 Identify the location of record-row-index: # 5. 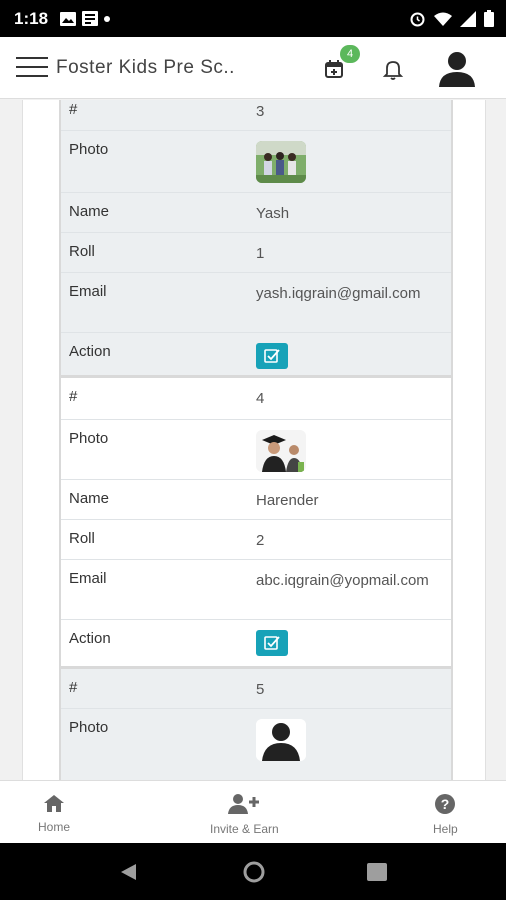
(256, 689).